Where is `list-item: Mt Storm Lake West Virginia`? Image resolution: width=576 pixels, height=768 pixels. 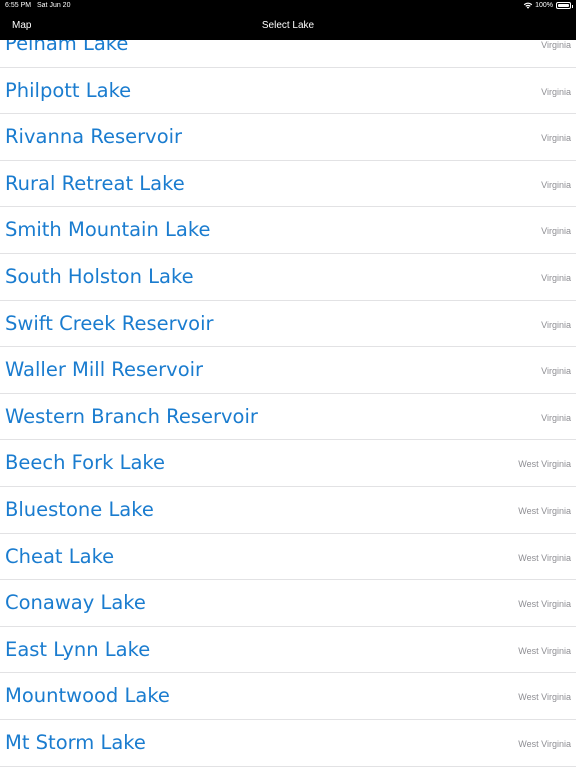
list-item: Mt Storm Lake West Virginia is located at coordinates (288, 743).